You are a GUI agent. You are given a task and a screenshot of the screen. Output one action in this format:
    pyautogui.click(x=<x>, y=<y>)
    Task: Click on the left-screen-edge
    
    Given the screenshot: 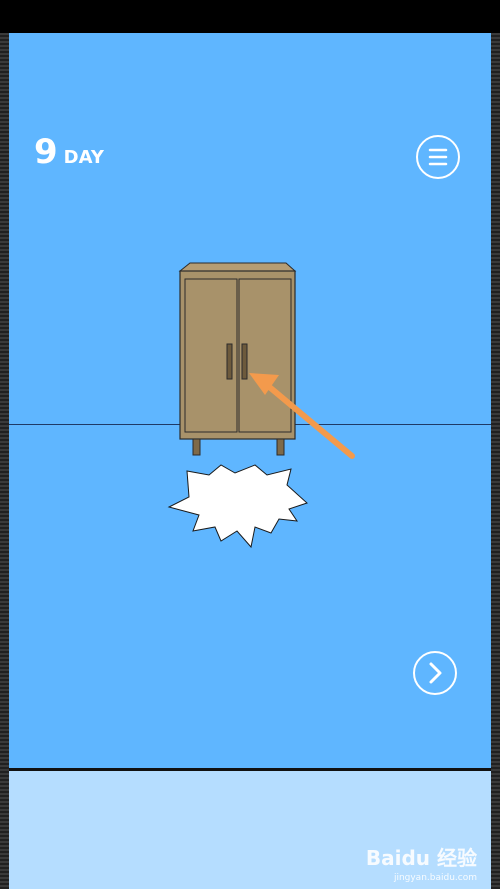 What is the action you would take?
    pyautogui.click(x=4, y=461)
    